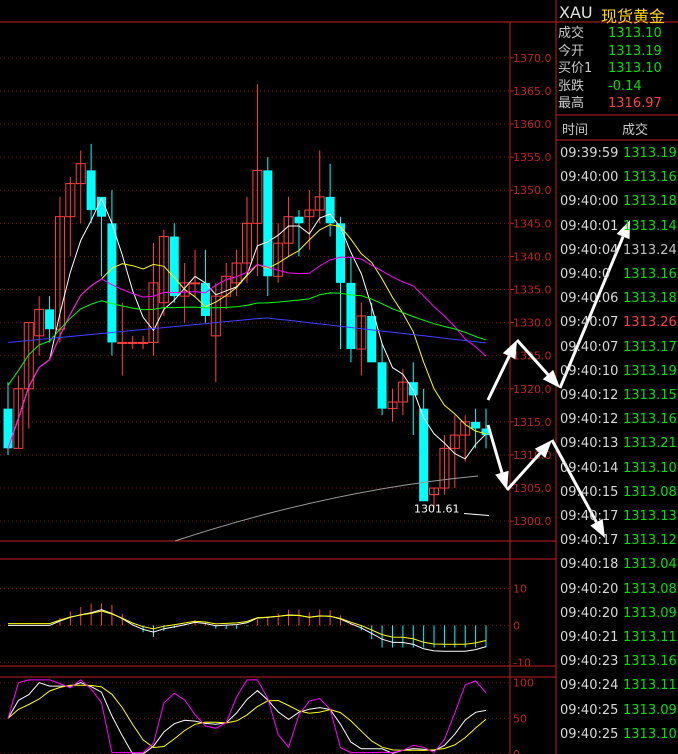 The image size is (678, 754). I want to click on tick-row: 09:40:23 1313.16, so click(617, 662).